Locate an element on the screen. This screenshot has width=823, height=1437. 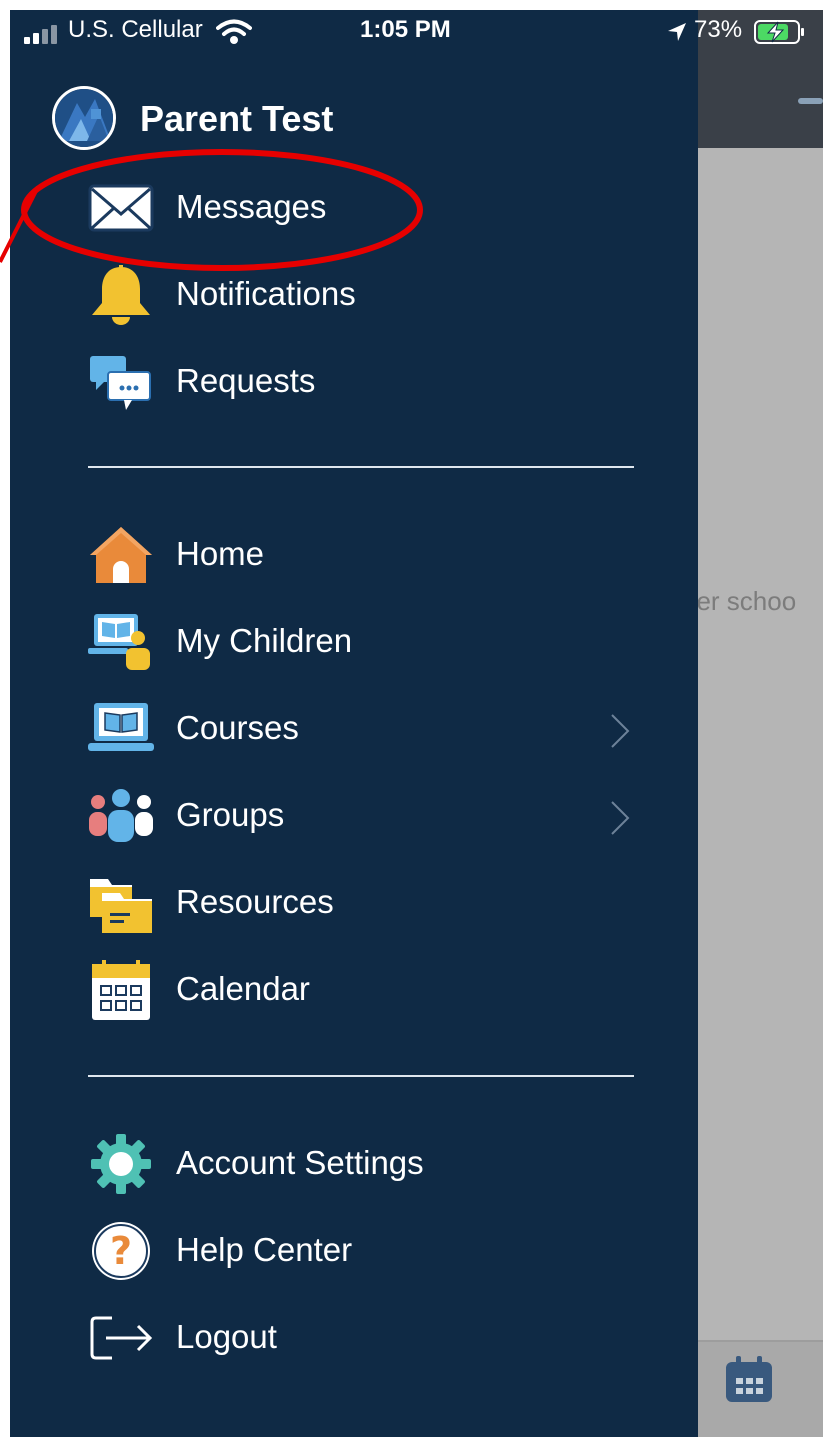
annotation-overlay is located at coordinates (211, 210).